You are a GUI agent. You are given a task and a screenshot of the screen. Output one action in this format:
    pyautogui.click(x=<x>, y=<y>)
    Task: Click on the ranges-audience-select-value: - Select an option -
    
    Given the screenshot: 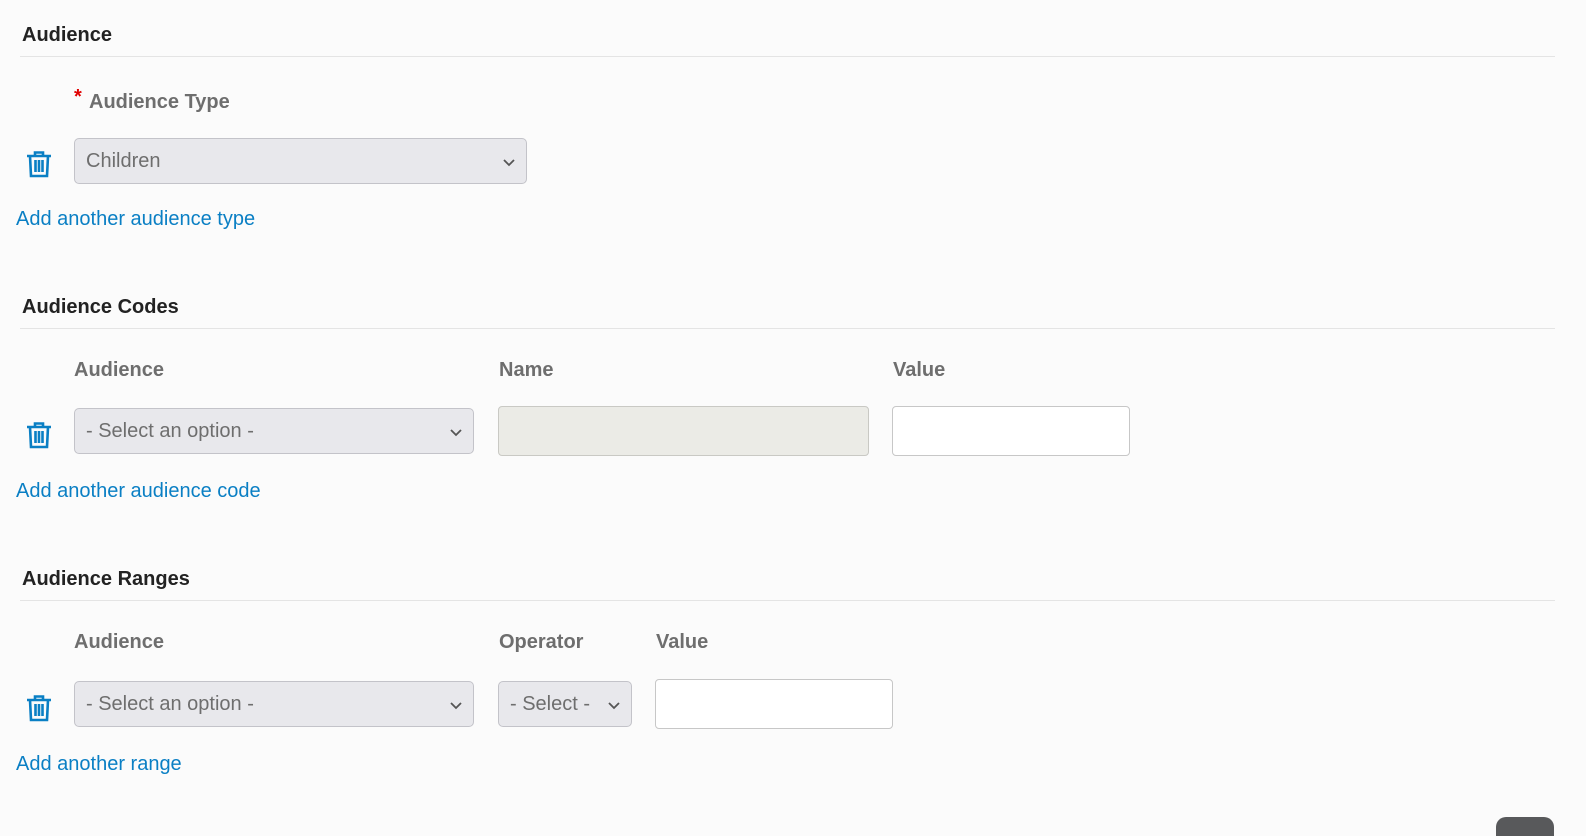 What is the action you would take?
    pyautogui.click(x=170, y=704)
    